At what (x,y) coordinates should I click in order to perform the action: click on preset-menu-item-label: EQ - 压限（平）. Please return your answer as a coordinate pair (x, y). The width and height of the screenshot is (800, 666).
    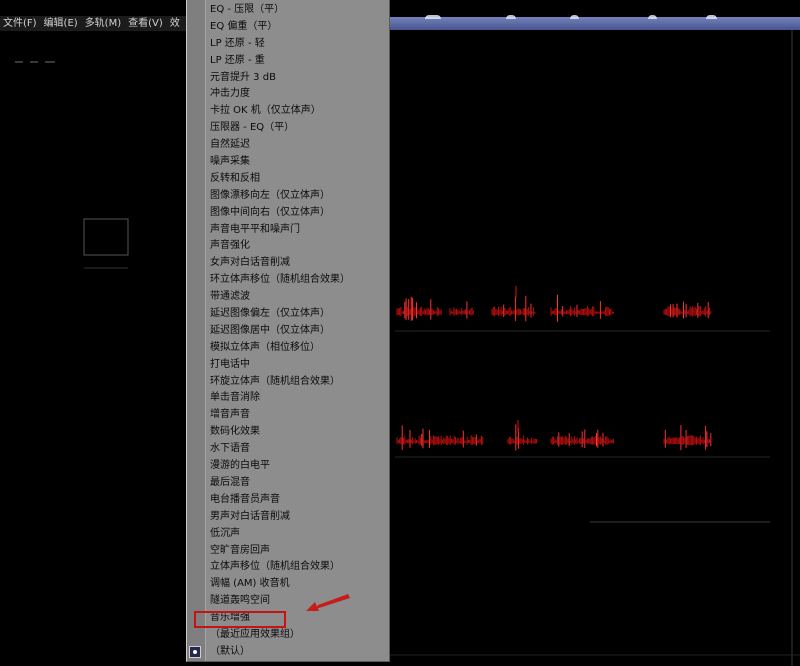
    Looking at the image, I should click on (247, 9).